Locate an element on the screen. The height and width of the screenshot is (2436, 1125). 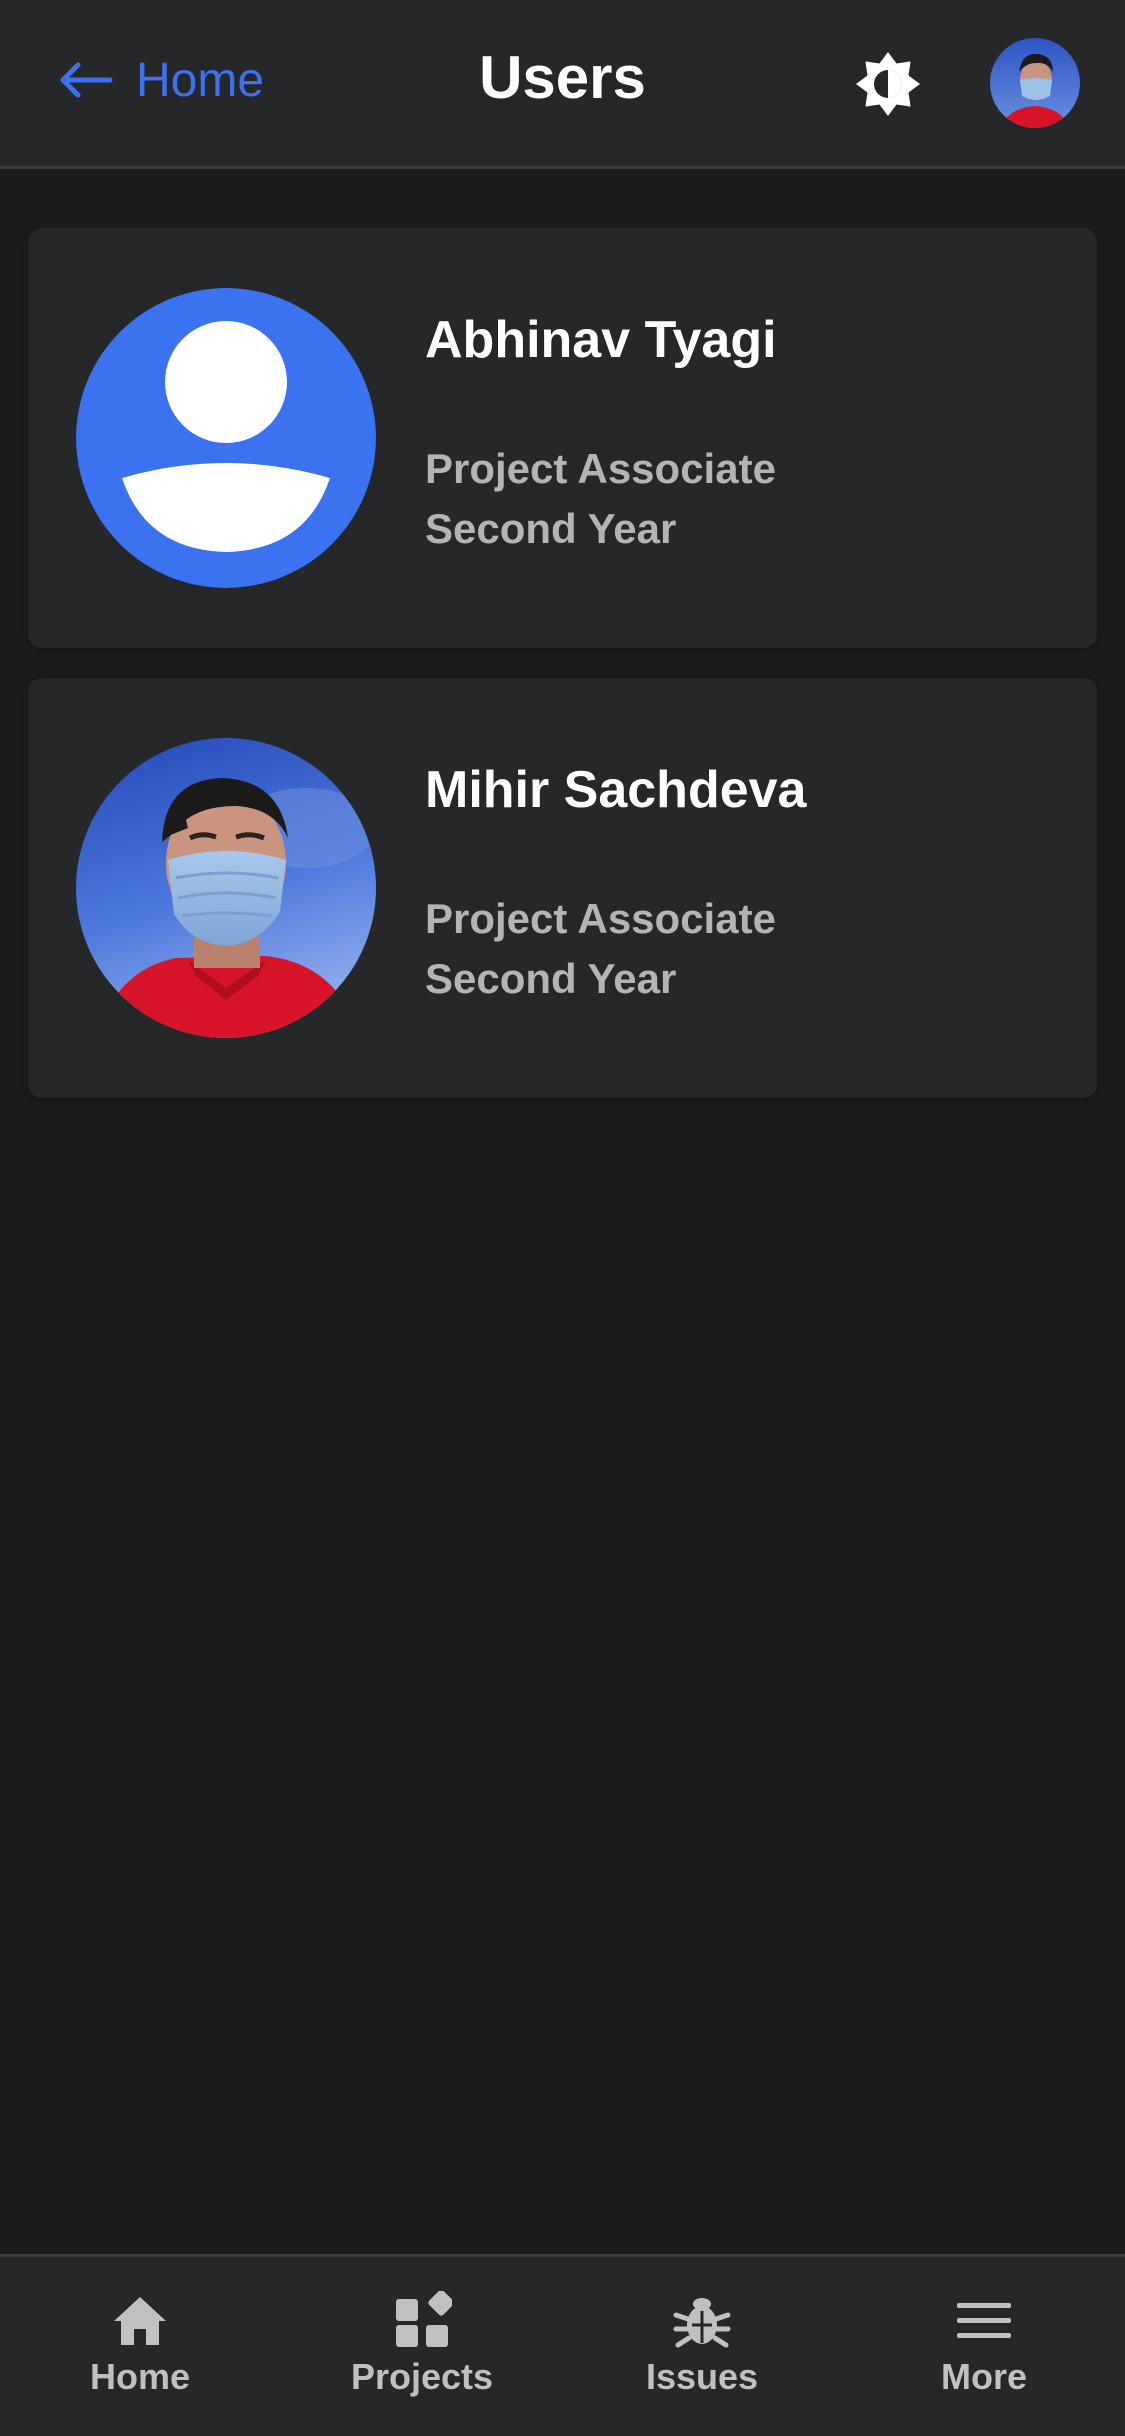
arrow-left-icon is located at coordinates (86, 80).